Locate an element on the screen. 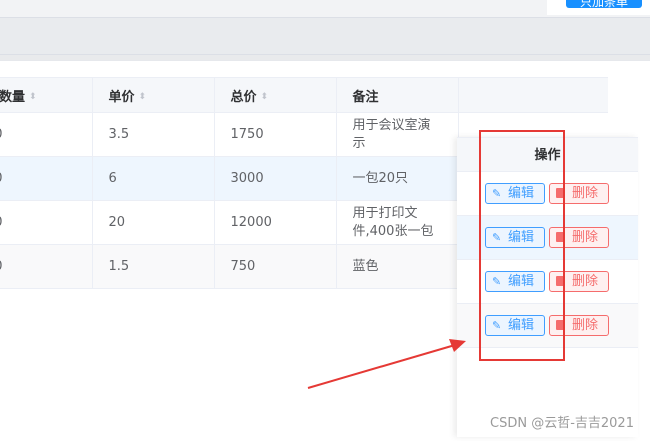 The height and width of the screenshot is (441, 650). col-header-ops: 操作 is located at coordinates (547, 154).